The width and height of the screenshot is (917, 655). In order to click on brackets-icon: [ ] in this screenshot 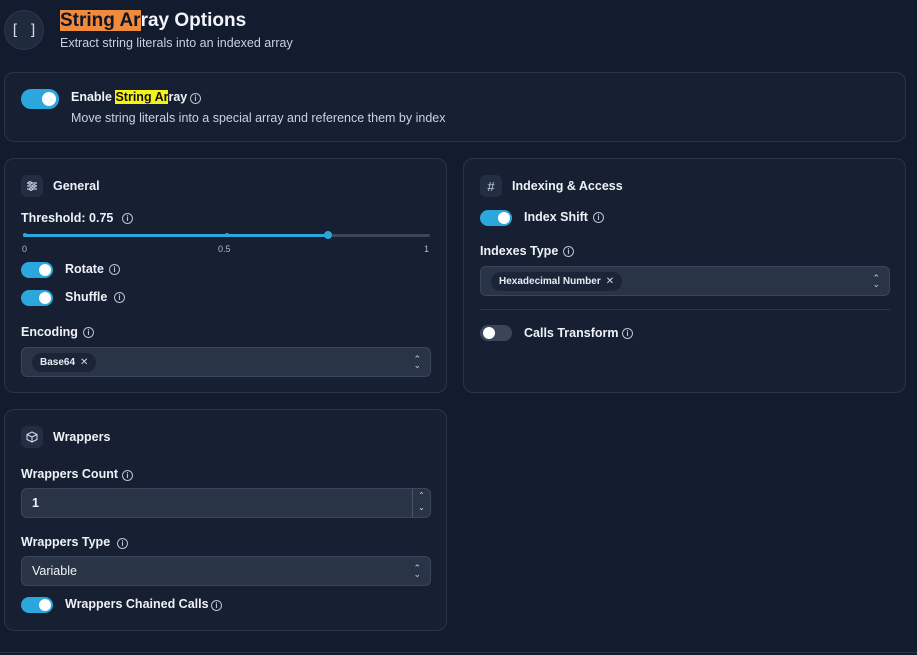, I will do `click(24, 30)`.